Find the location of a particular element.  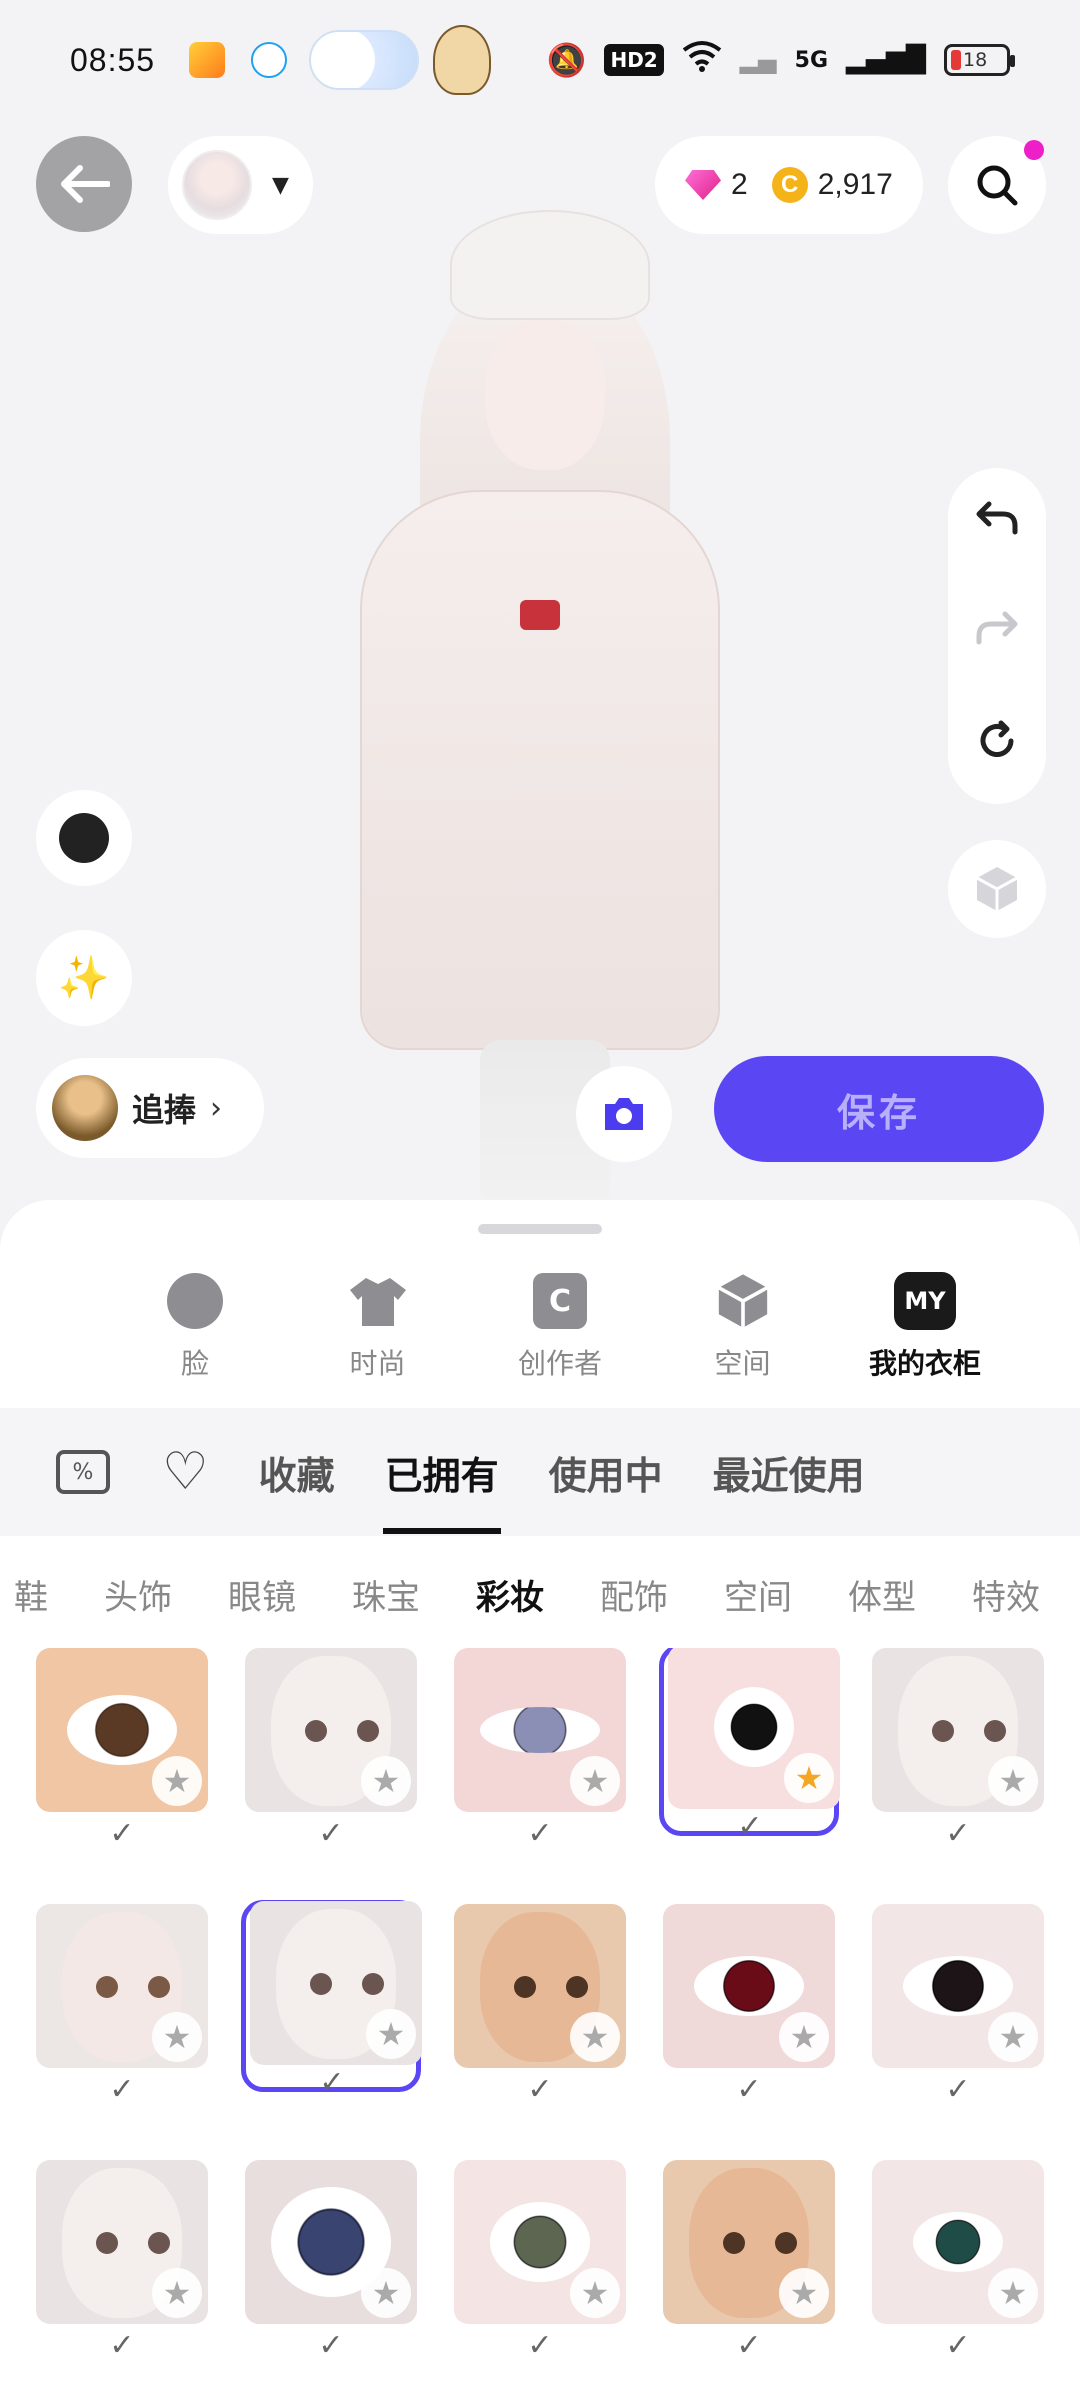

filter-favorites: 收藏 is located at coordinates (297, 1472).